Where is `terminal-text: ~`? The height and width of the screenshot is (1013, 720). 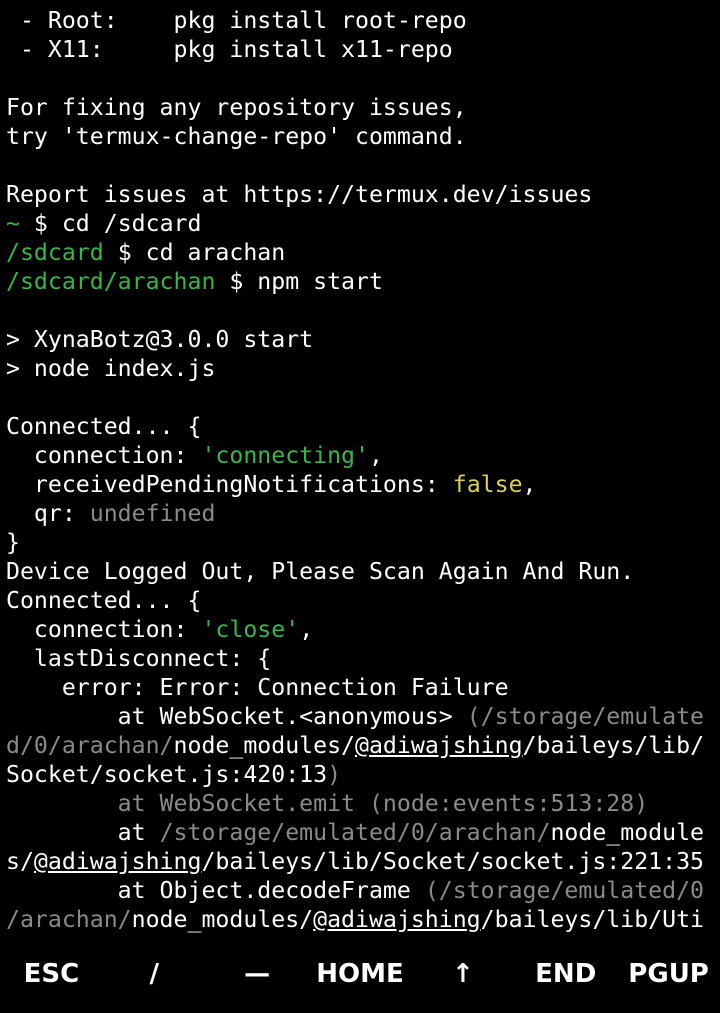
terminal-text: ~ is located at coordinates (13, 223).